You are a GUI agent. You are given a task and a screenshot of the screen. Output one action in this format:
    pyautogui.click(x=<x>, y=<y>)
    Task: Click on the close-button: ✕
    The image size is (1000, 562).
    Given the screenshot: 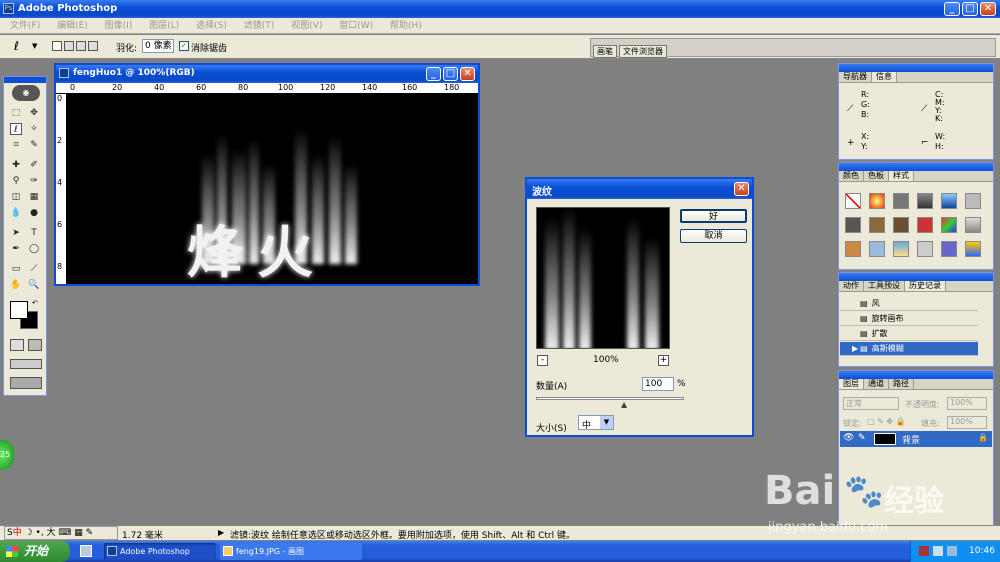 What is the action you would take?
    pyautogui.click(x=988, y=9)
    